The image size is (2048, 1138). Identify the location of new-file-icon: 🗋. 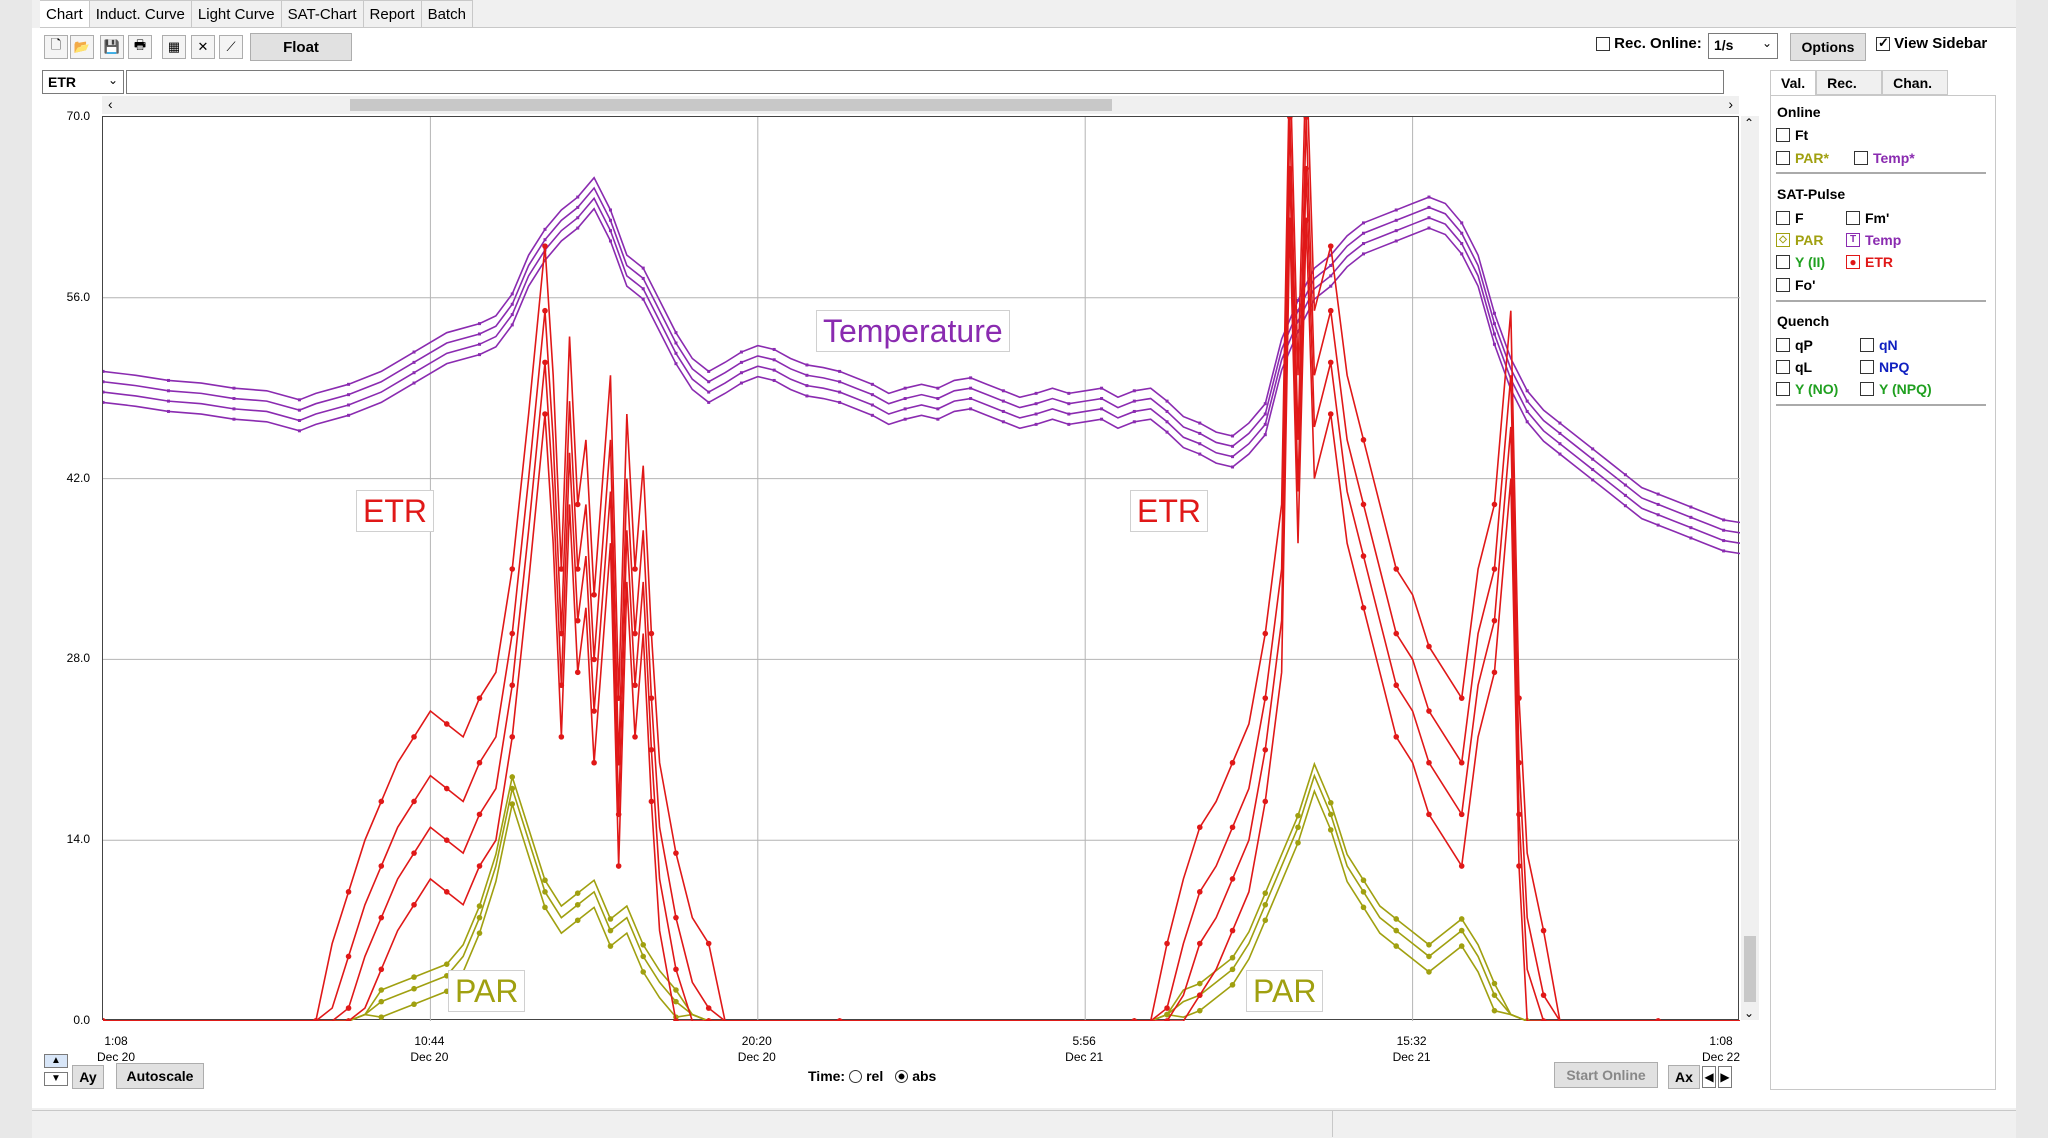
(56, 47).